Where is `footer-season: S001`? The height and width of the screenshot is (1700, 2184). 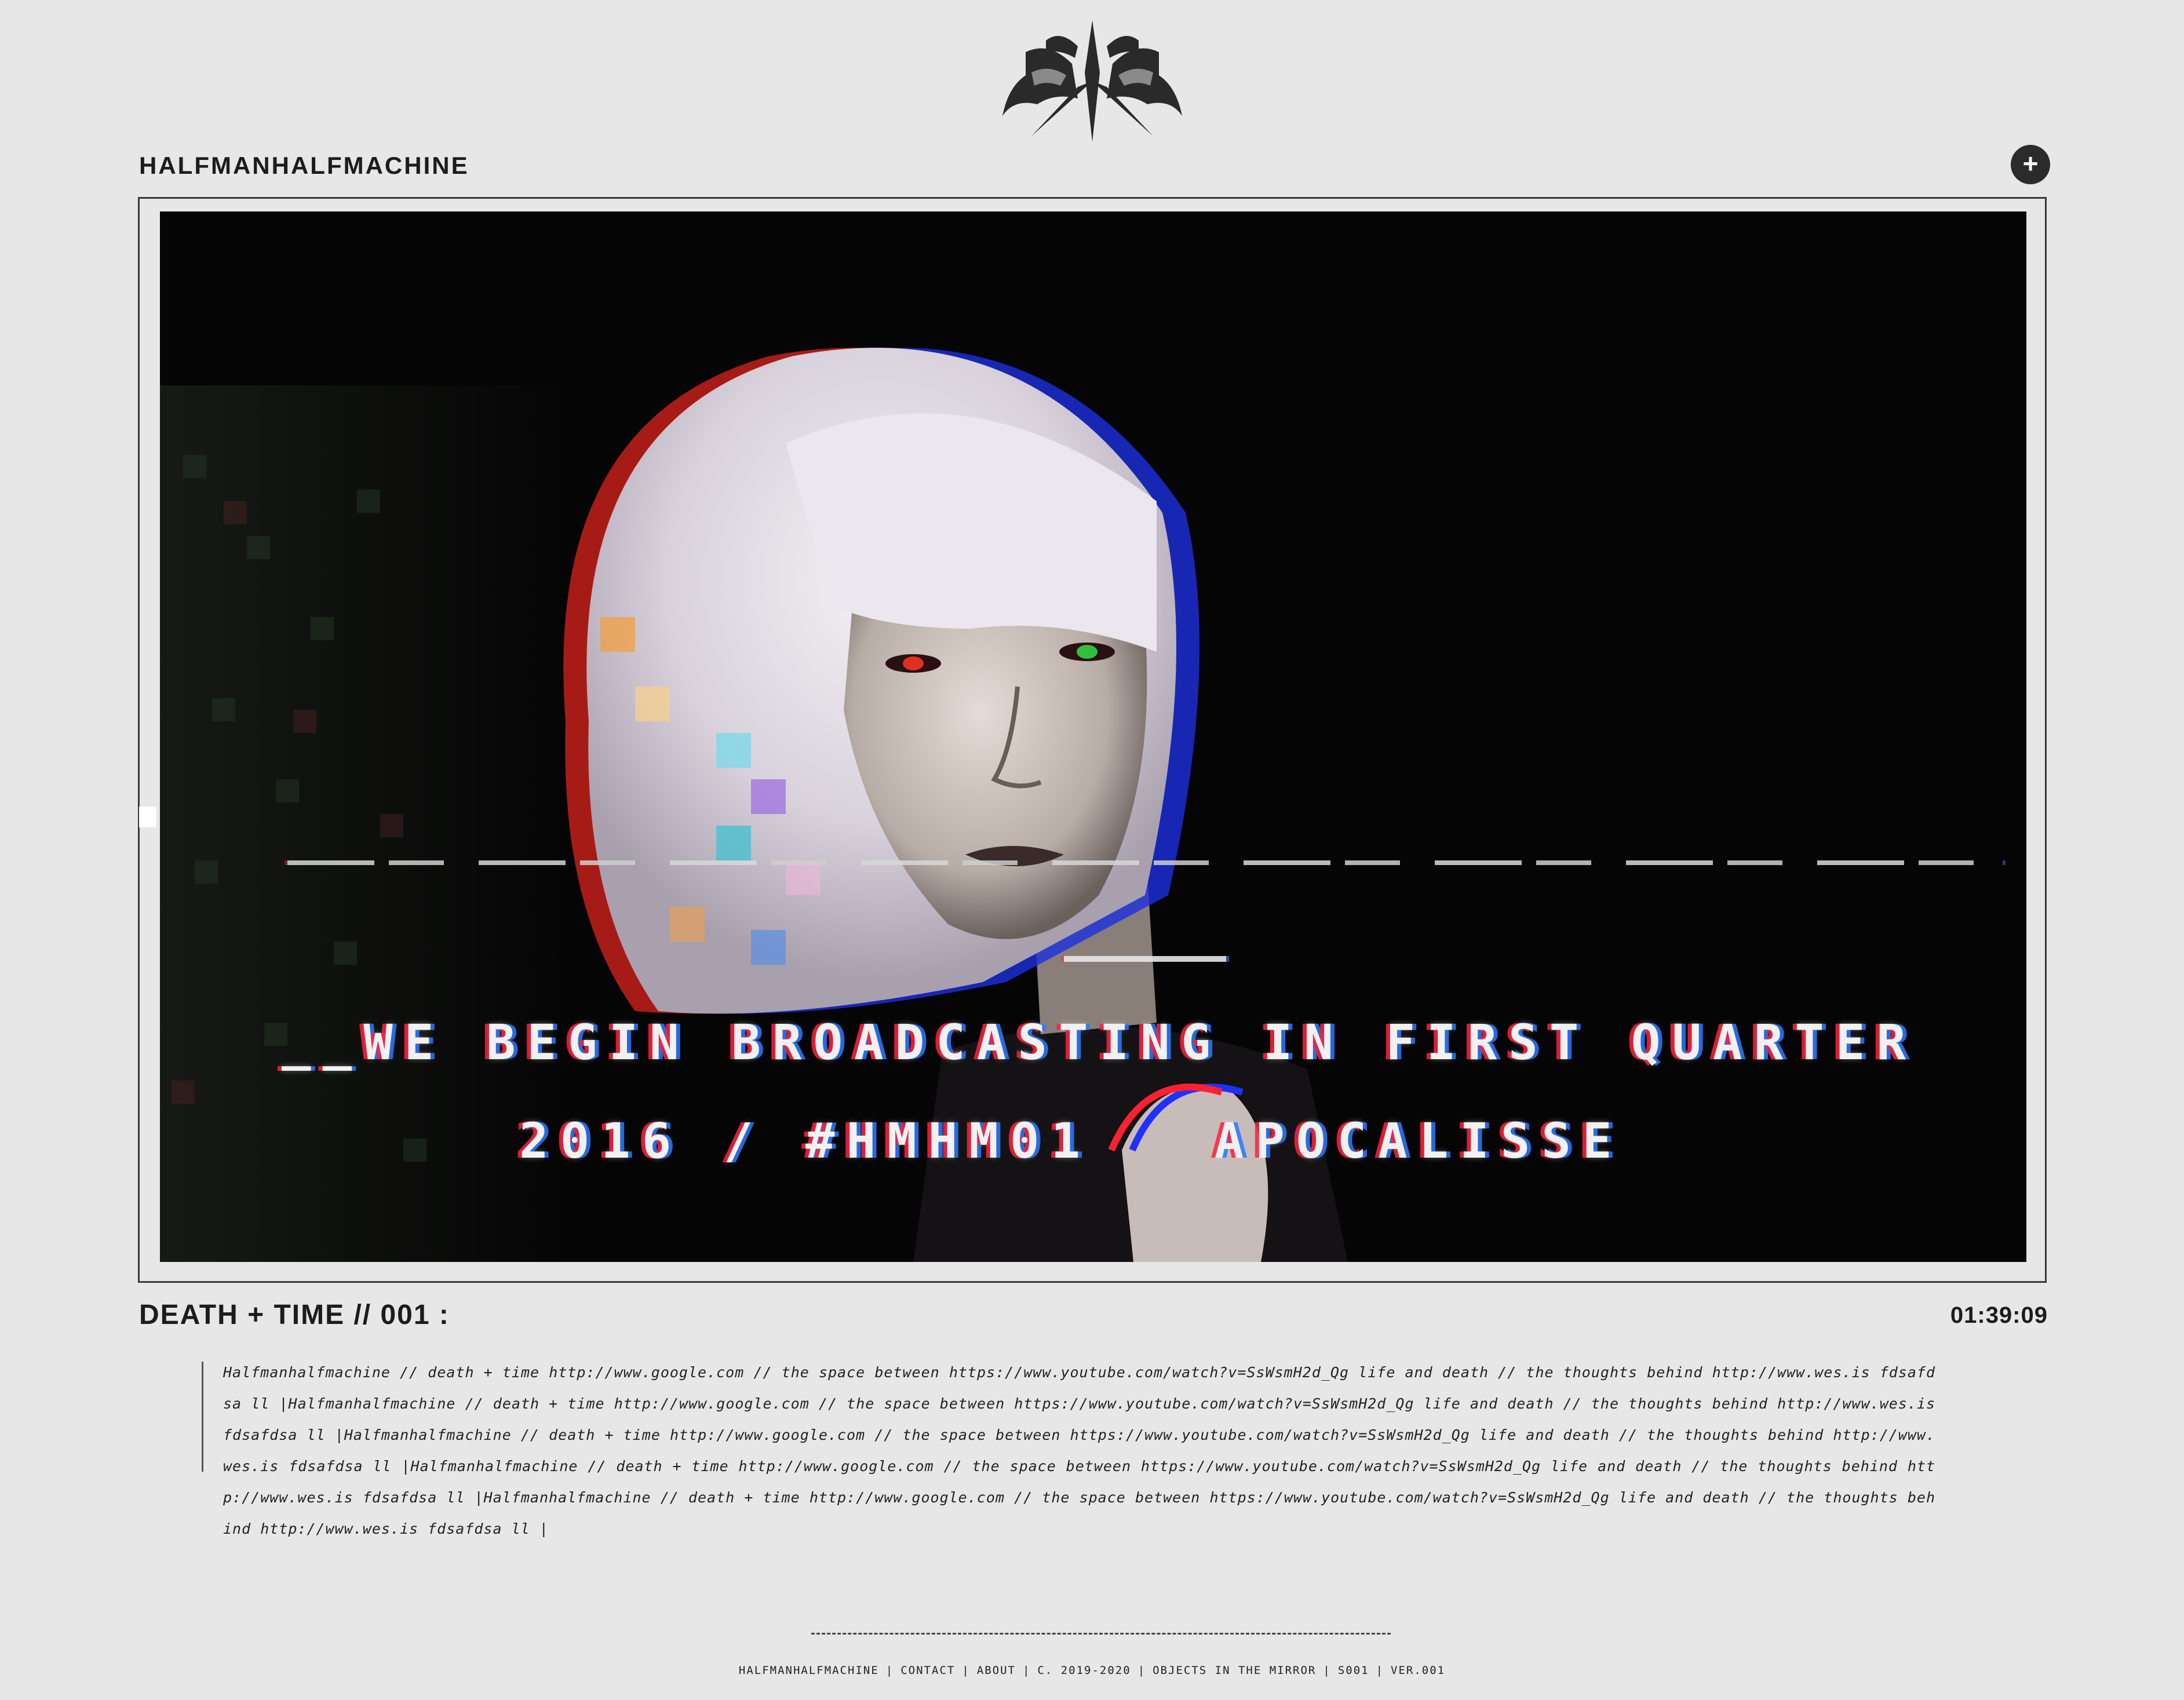 footer-season: S001 is located at coordinates (1353, 1670).